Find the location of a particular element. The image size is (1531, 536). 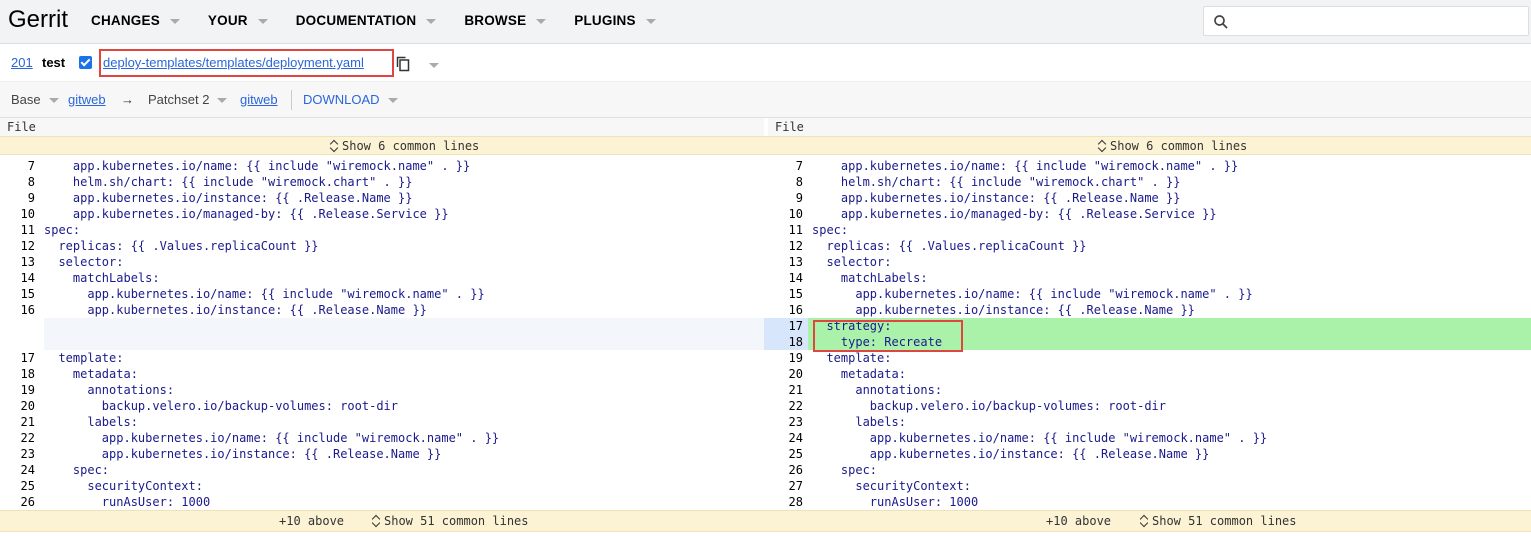

nav-browse: BROWSE is located at coordinates (505, 20).